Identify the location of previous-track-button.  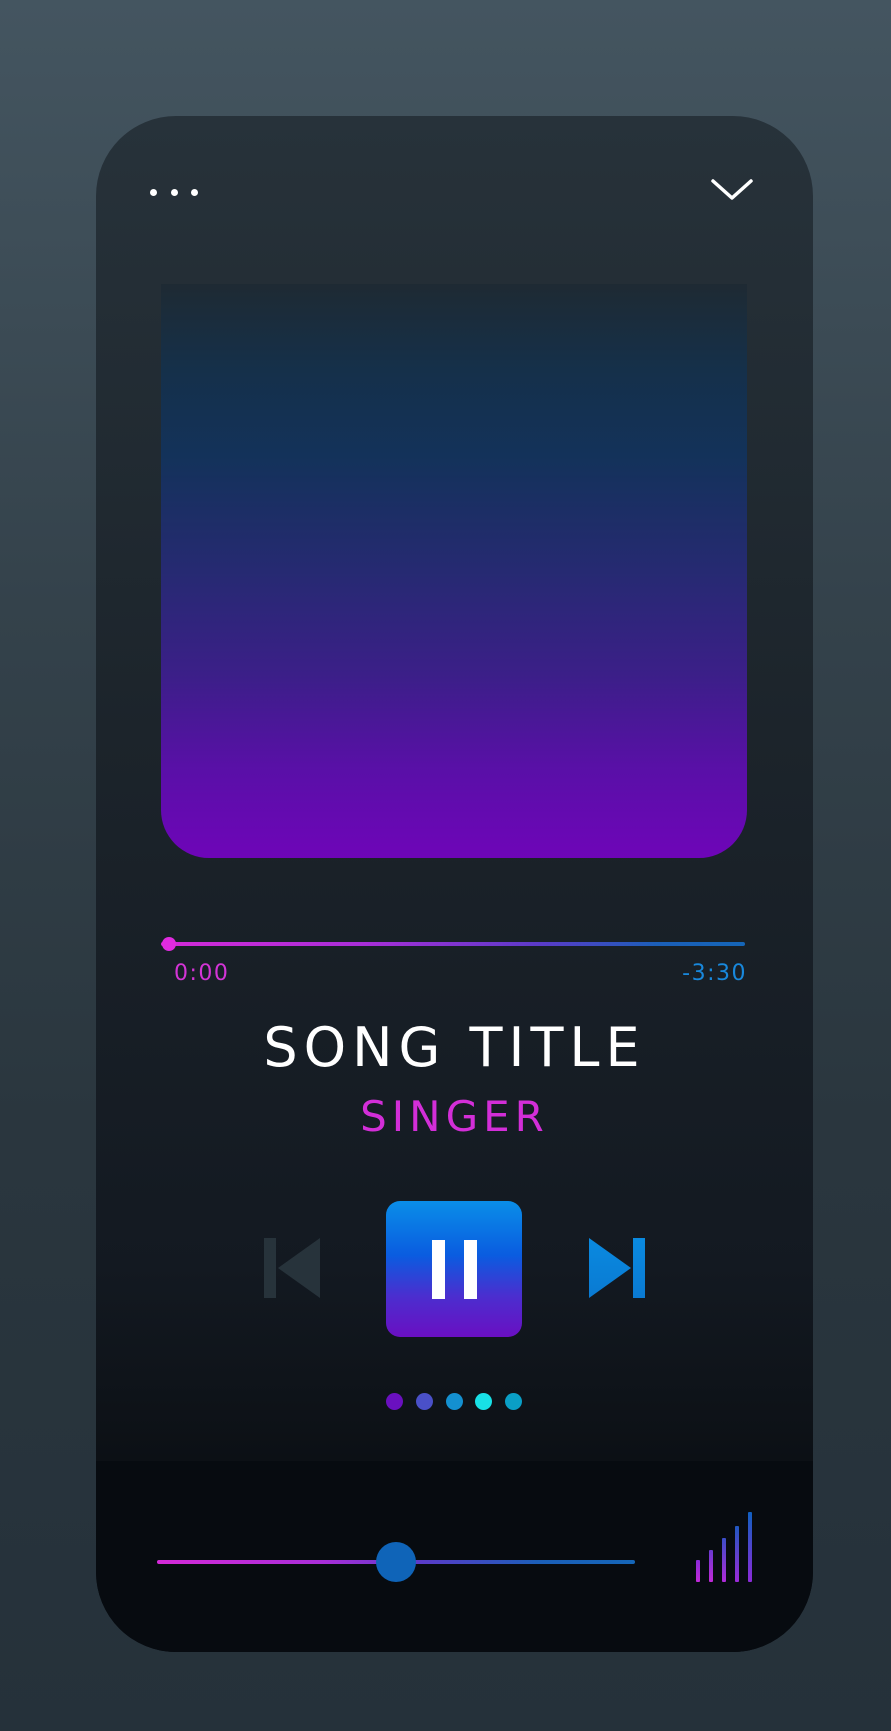
(292, 1268).